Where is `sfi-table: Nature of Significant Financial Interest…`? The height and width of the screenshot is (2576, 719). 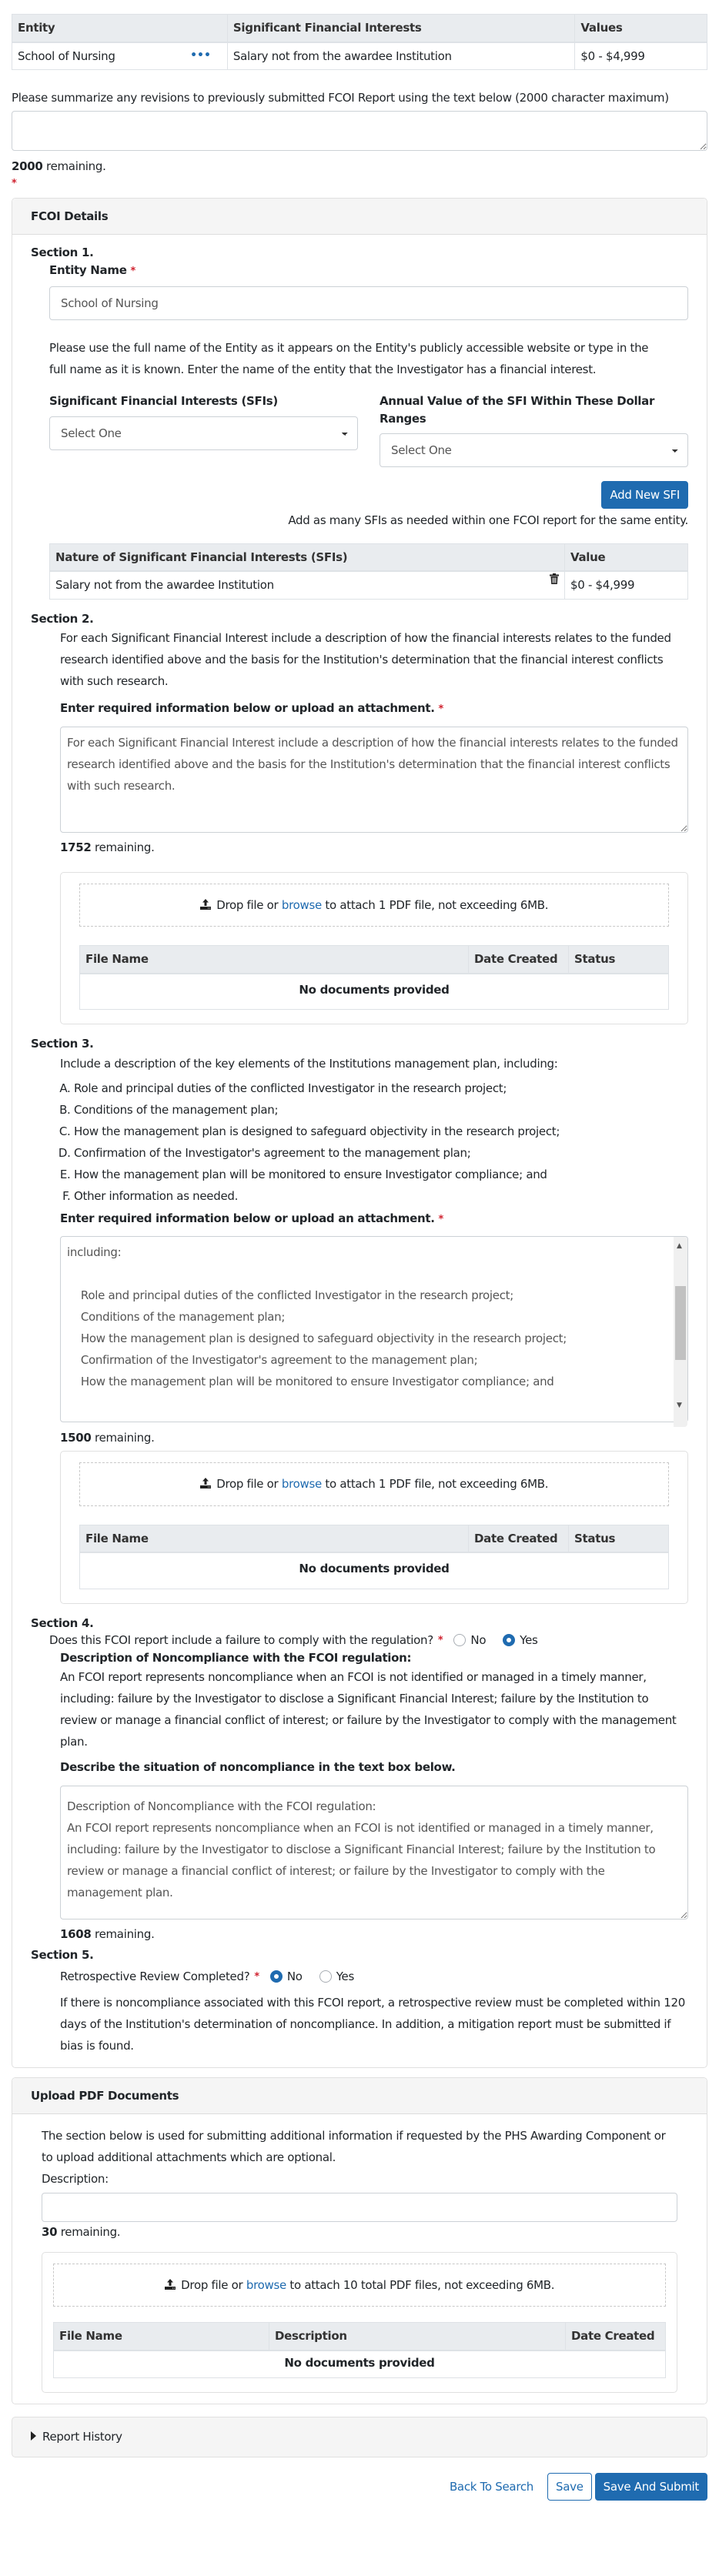
sfi-table: Nature of Significant Financial Interest… is located at coordinates (368, 571).